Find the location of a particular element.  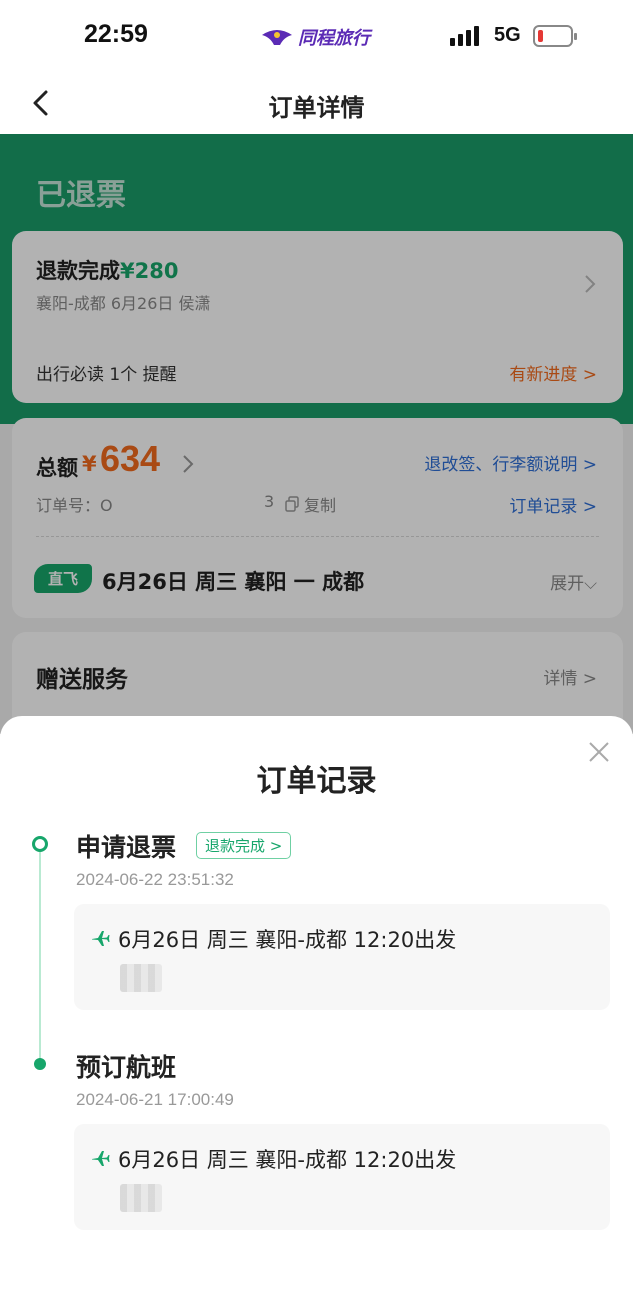

refund-complete-badge-label: 退款完成 > is located at coordinates (244, 846).